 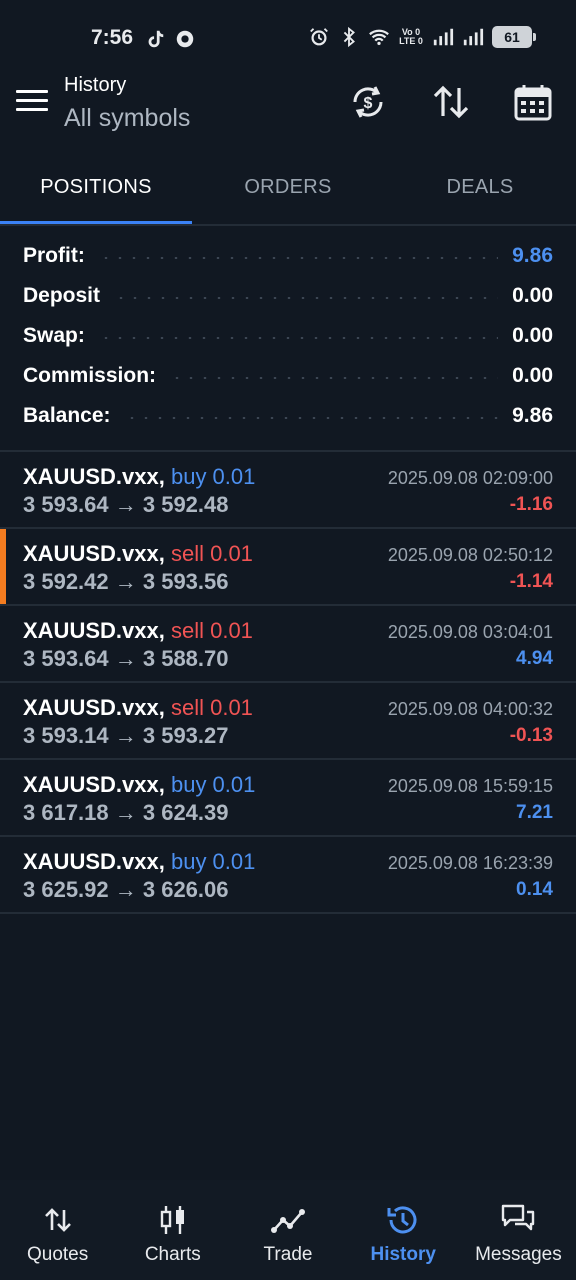 I want to click on chat-bubbles-icon, so click(x=518, y=1220).